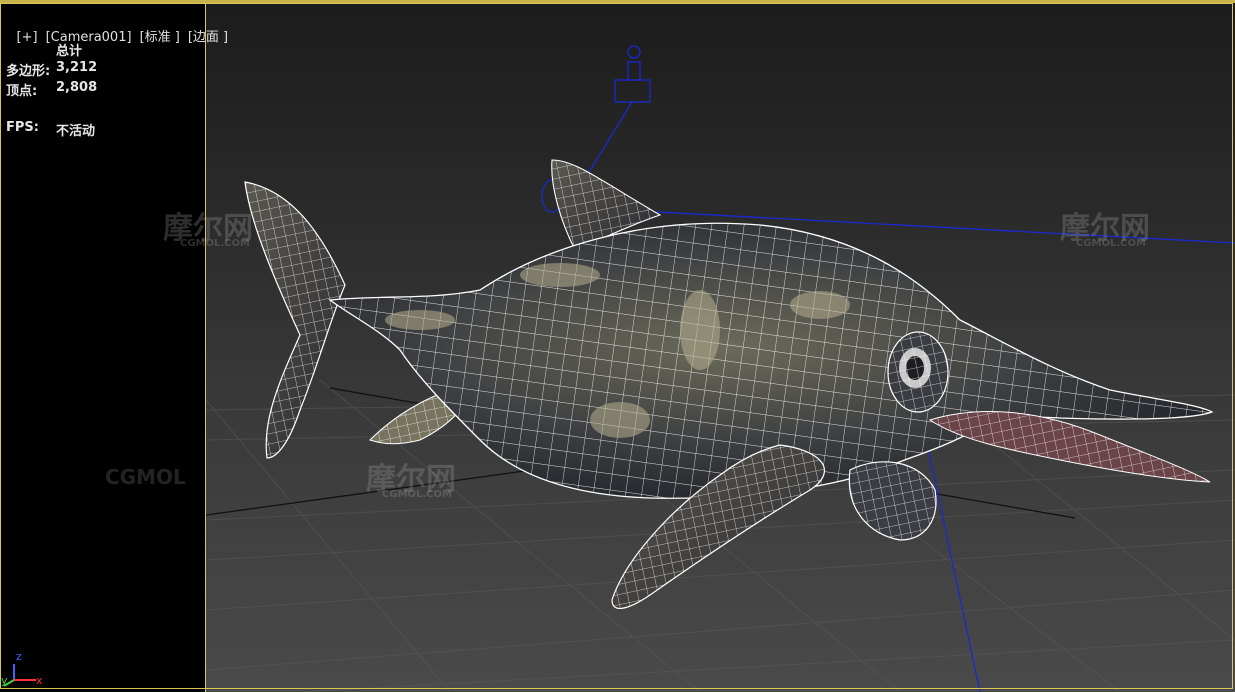  What do you see at coordinates (118, 35) in the screenshot?
I see `viewport-label-menu: [+] [Camera001] [标准 ] [边面 ]` at bounding box center [118, 35].